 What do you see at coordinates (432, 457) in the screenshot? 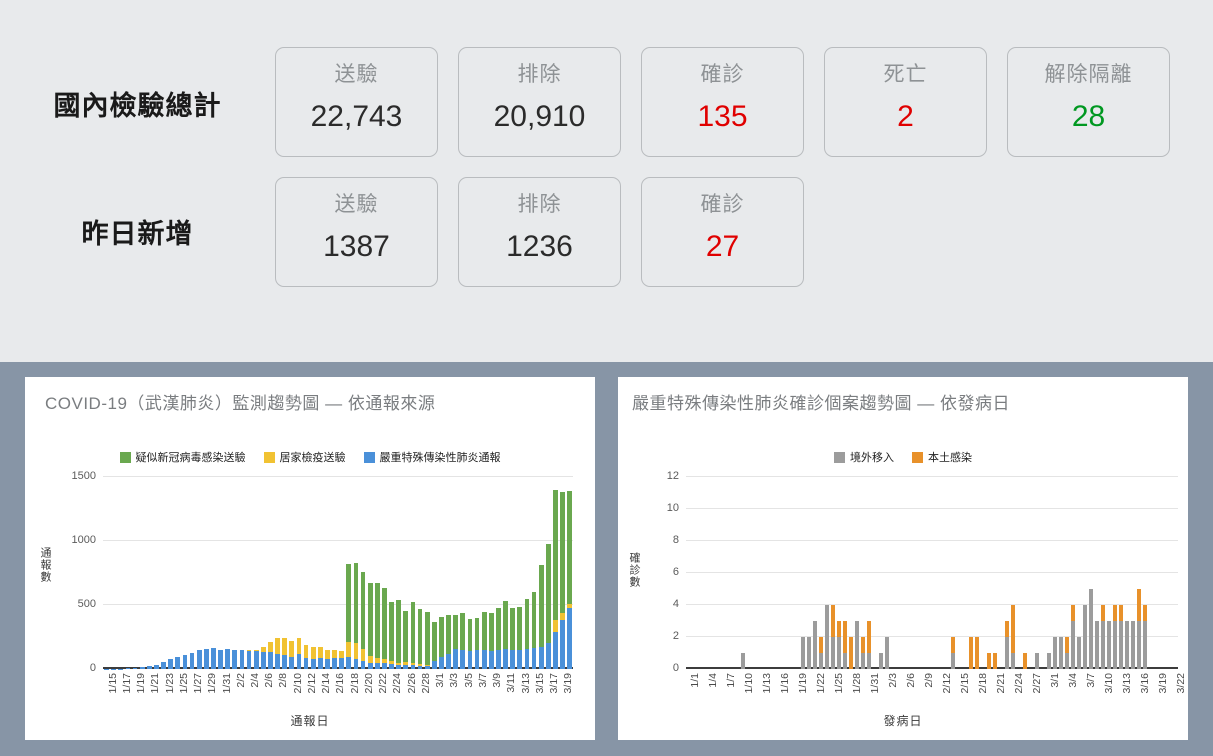
I see `legend-item: 嚴重特殊傳染性肺炎通報` at bounding box center [432, 457].